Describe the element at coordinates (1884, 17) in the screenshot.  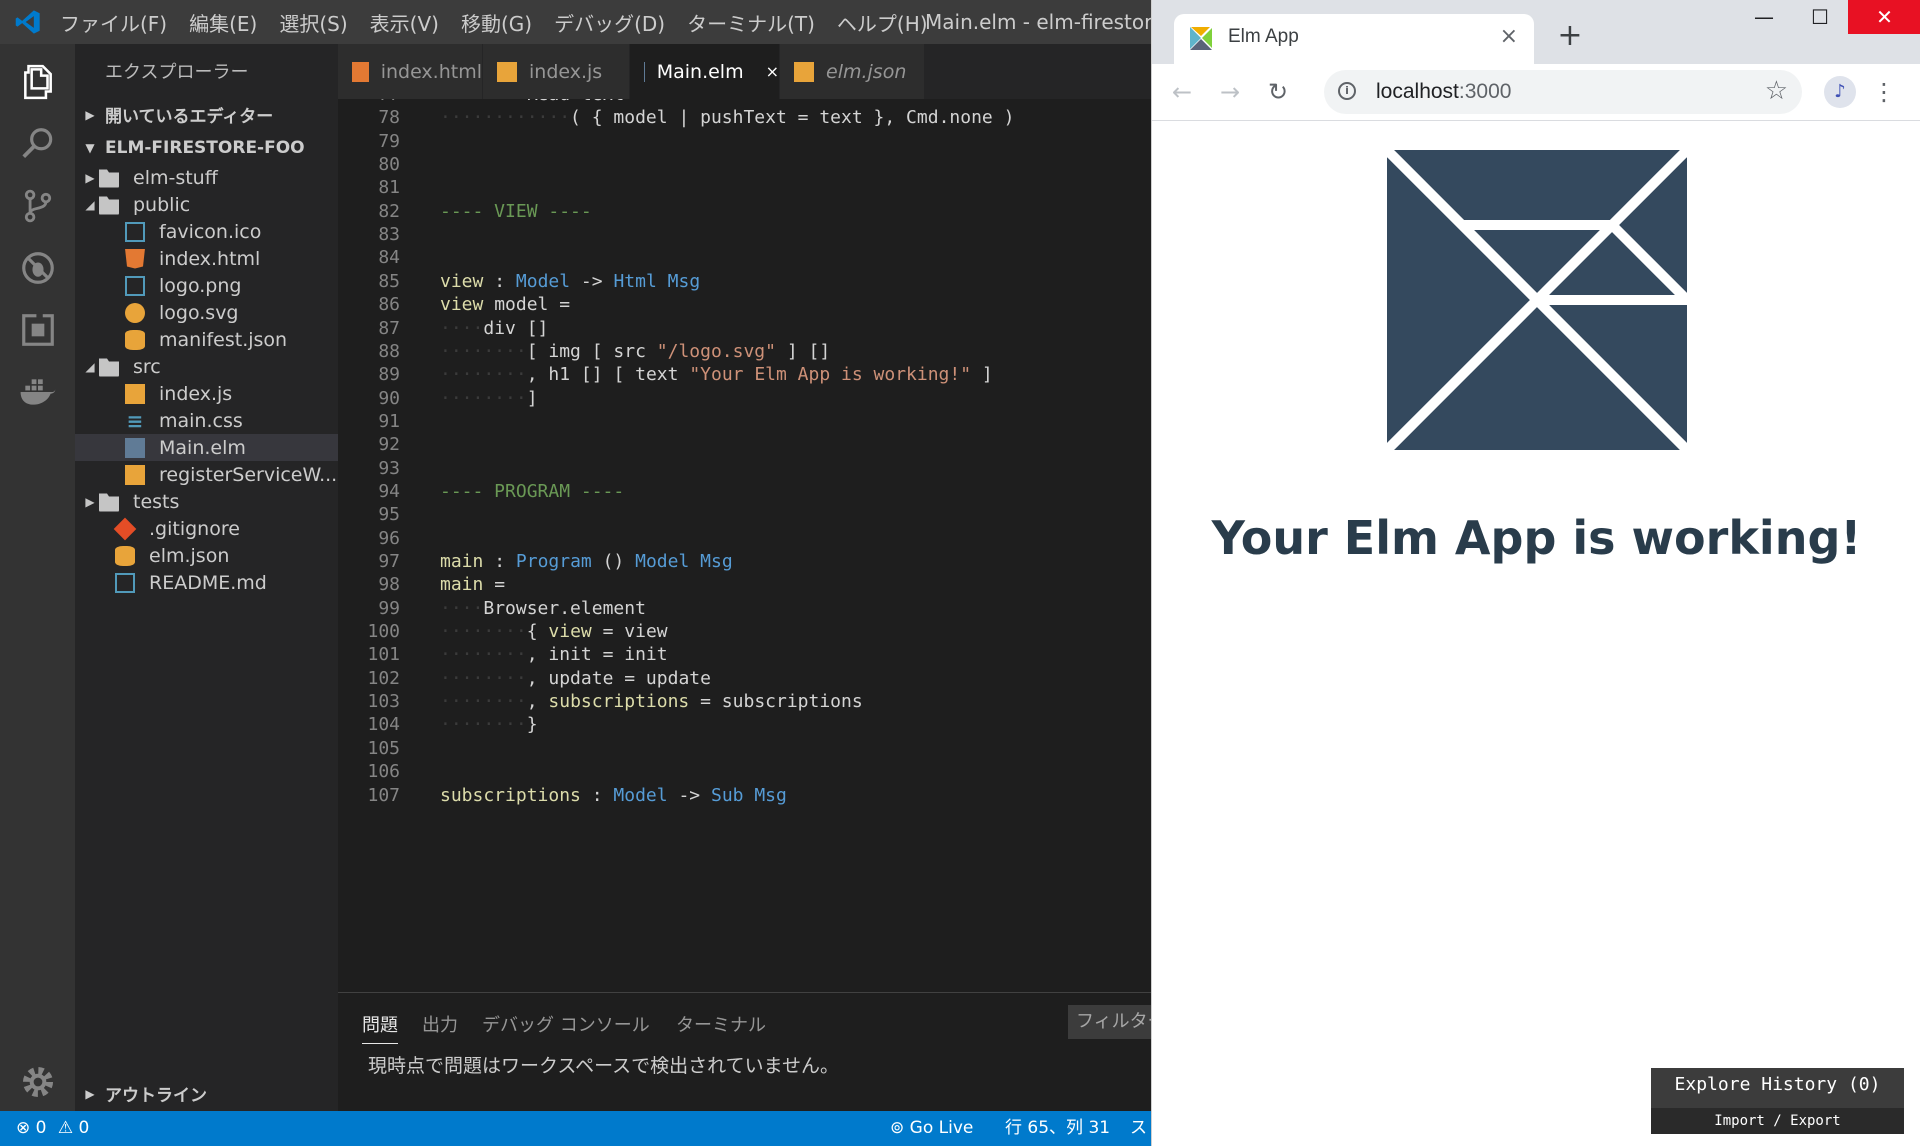
I see `close-window-button: ✕` at that location.